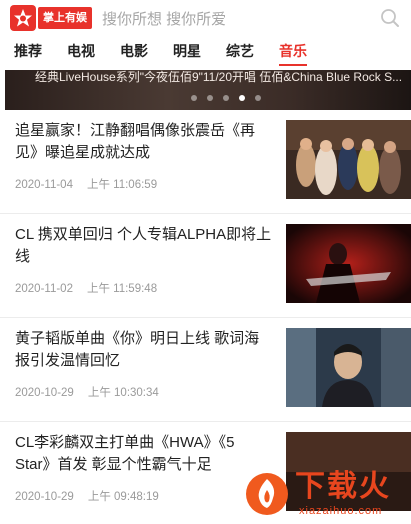 This screenshot has width=411, height=524. What do you see at coordinates (65, 18) in the screenshot?
I see `logo-text: 掌上有娱` at bounding box center [65, 18].